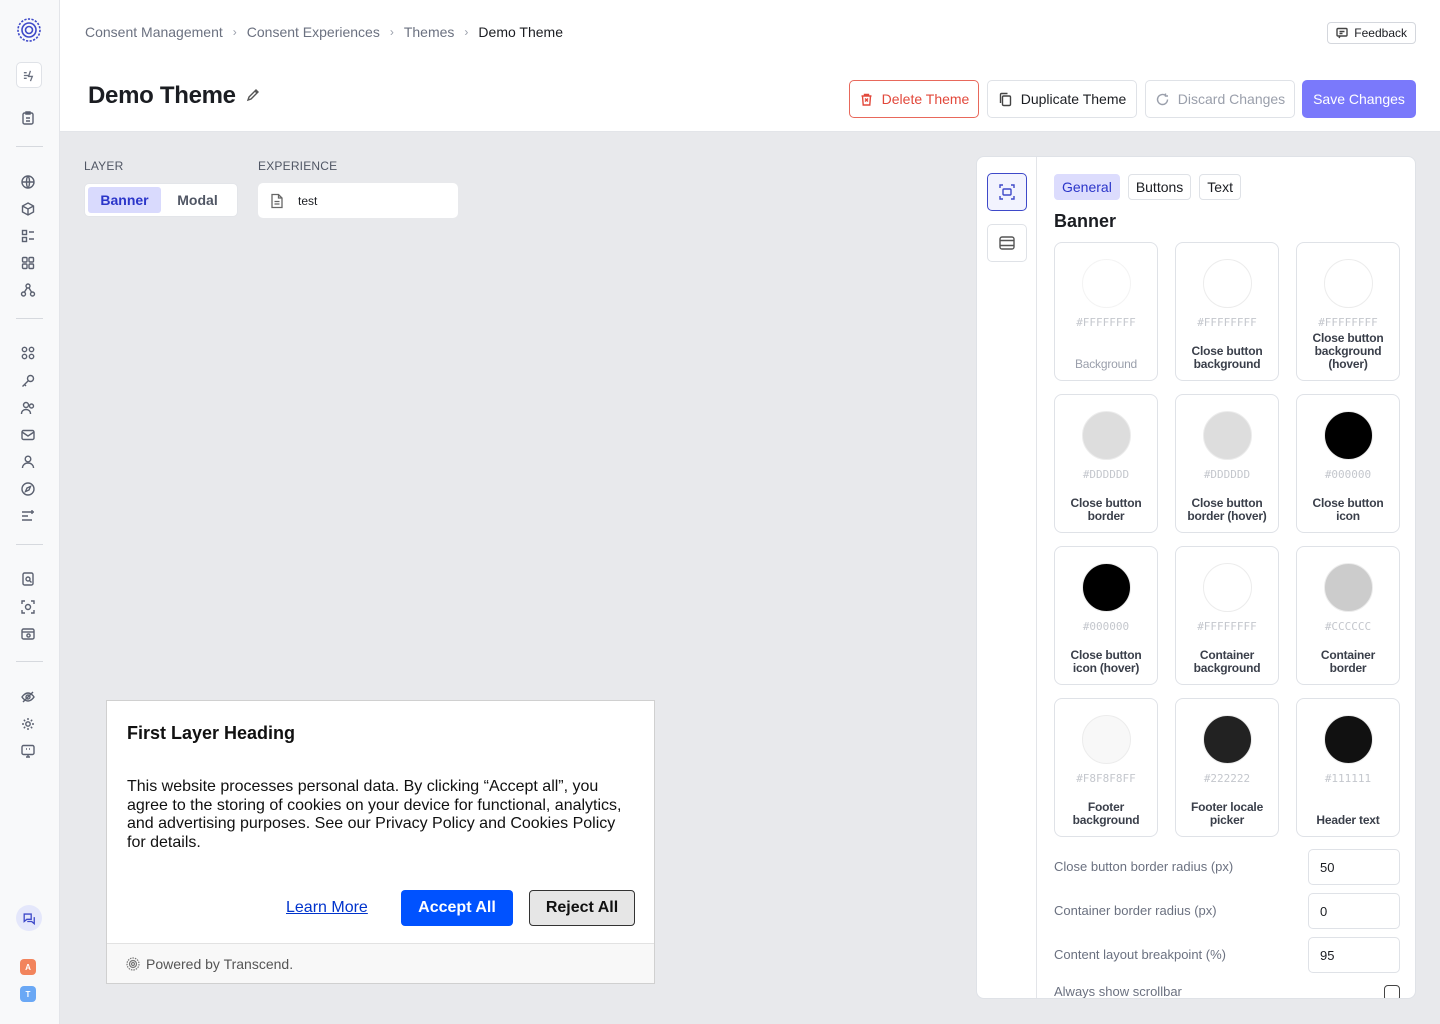 Image resolution: width=1440 pixels, height=1024 pixels. Describe the element at coordinates (1005, 99) in the screenshot. I see `copy-icon` at that location.